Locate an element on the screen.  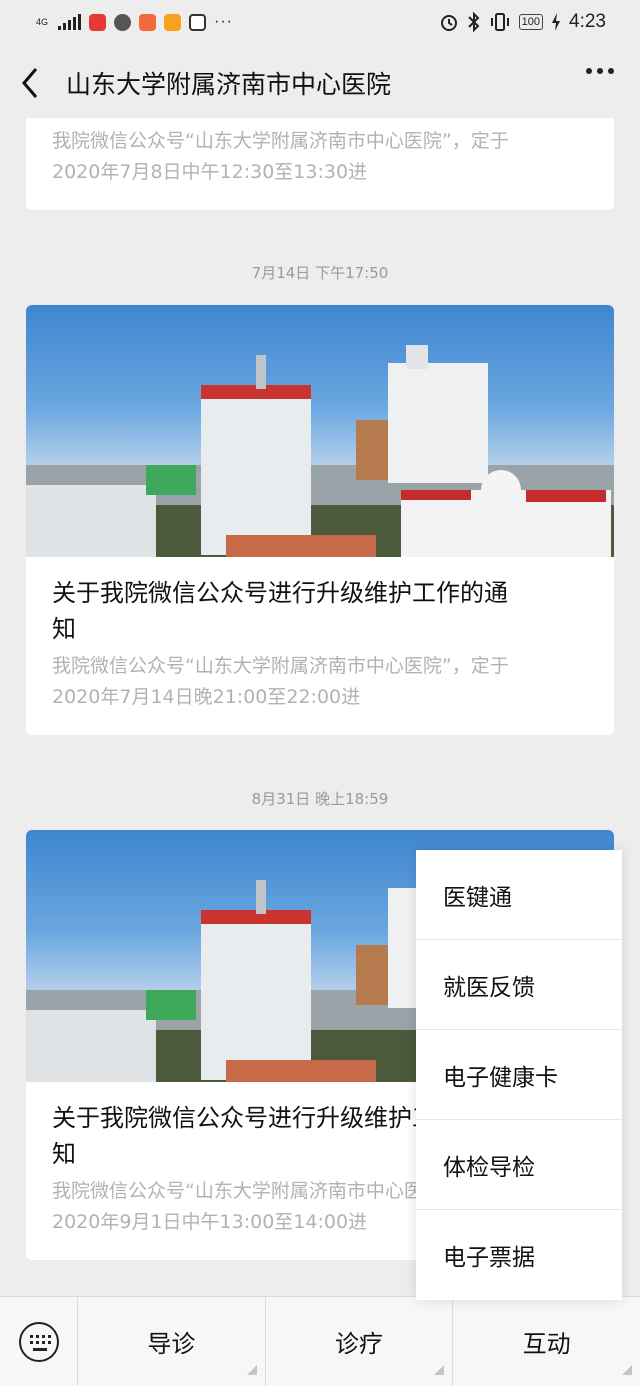
keyboard-toggle-button is located at coordinates (39, 1341).